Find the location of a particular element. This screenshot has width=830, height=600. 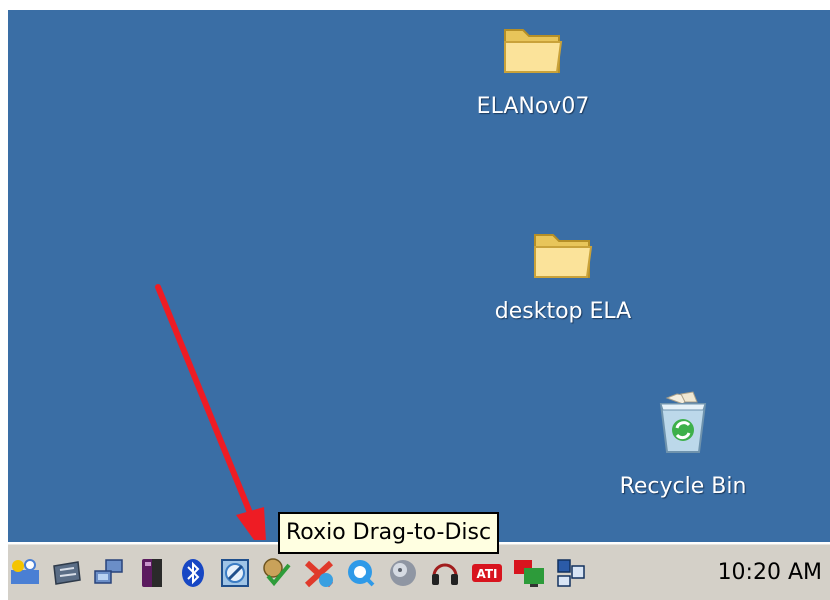

desktop-icon-label: desktop ELA is located at coordinates (563, 311).